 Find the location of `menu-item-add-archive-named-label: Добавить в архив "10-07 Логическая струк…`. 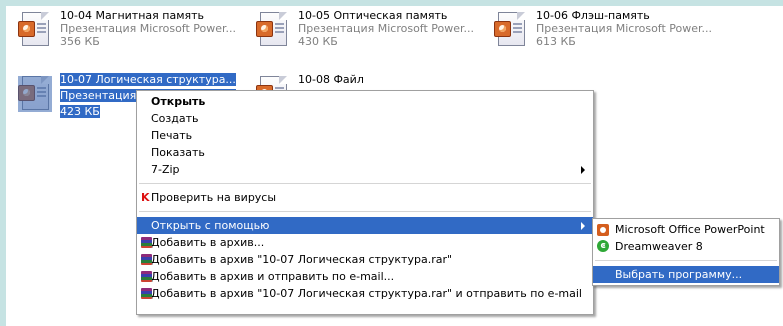

menu-item-add-archive-named-label: Добавить в архив "10-07 Логическая струк… is located at coordinates (302, 259).